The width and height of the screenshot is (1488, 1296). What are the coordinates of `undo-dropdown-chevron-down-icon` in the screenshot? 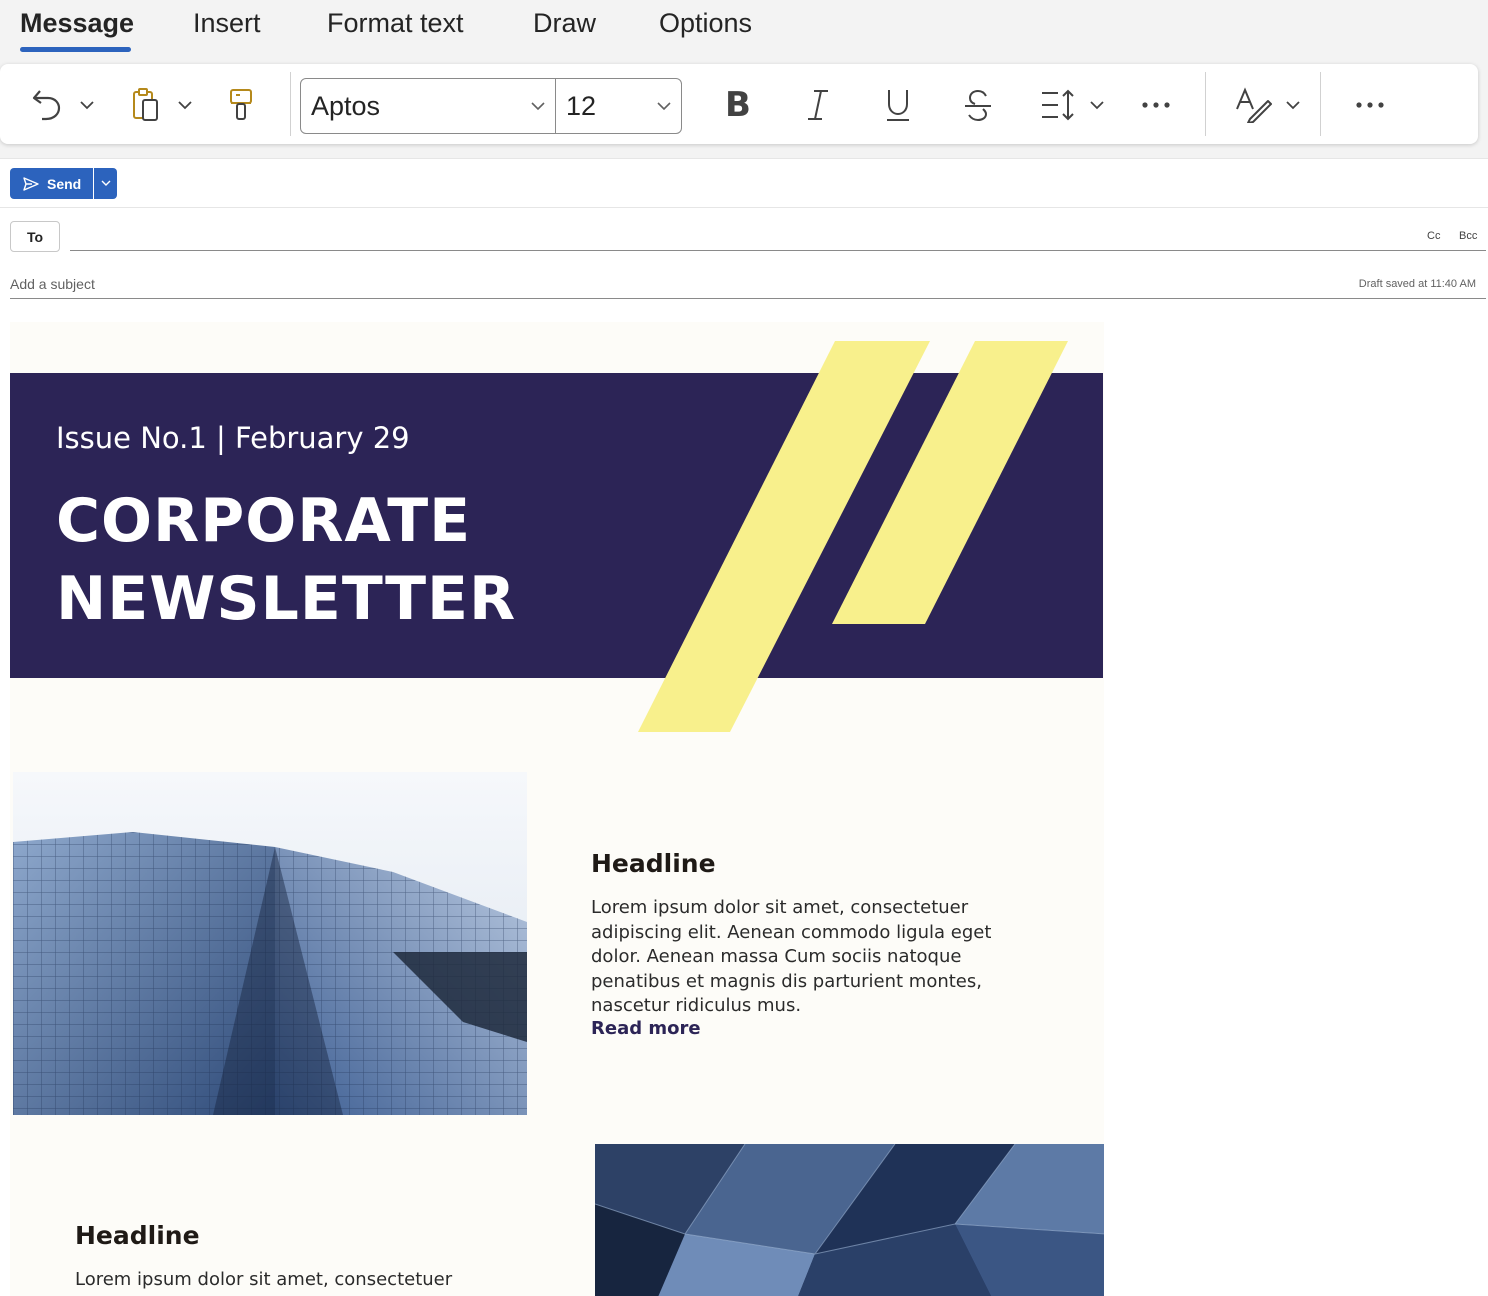 It's located at (87, 105).